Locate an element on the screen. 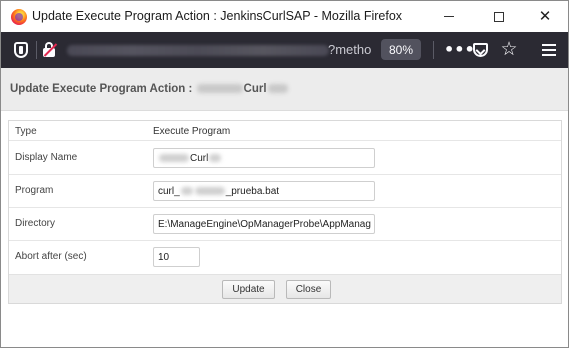 Image resolution: width=569 pixels, height=348 pixels. pocket-icon is located at coordinates (480, 50).